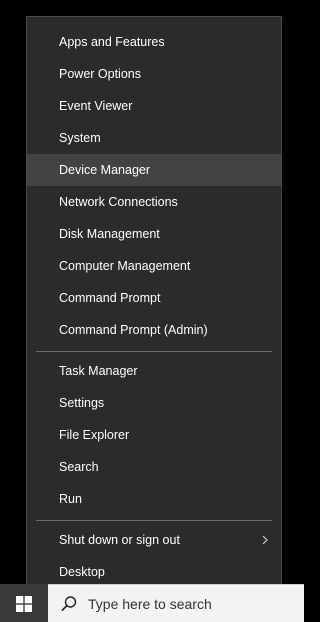 Image resolution: width=320 pixels, height=622 pixels. I want to click on menu-item-event-viewer: Event Viewer, so click(154, 106).